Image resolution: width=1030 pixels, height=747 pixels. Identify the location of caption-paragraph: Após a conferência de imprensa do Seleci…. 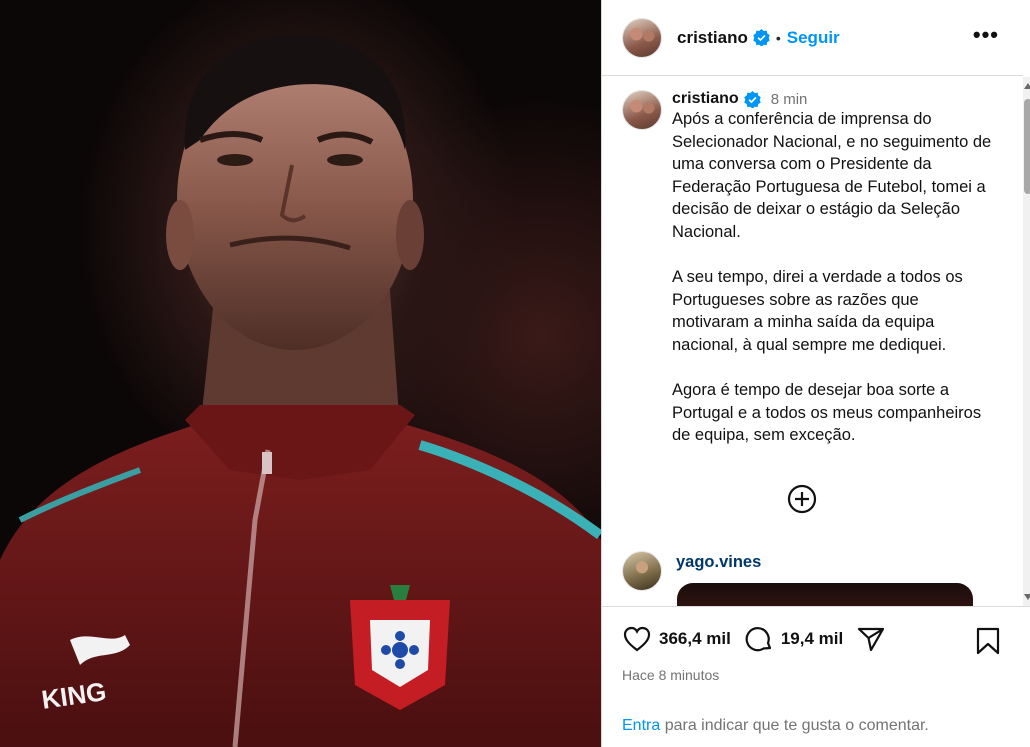
(832, 175).